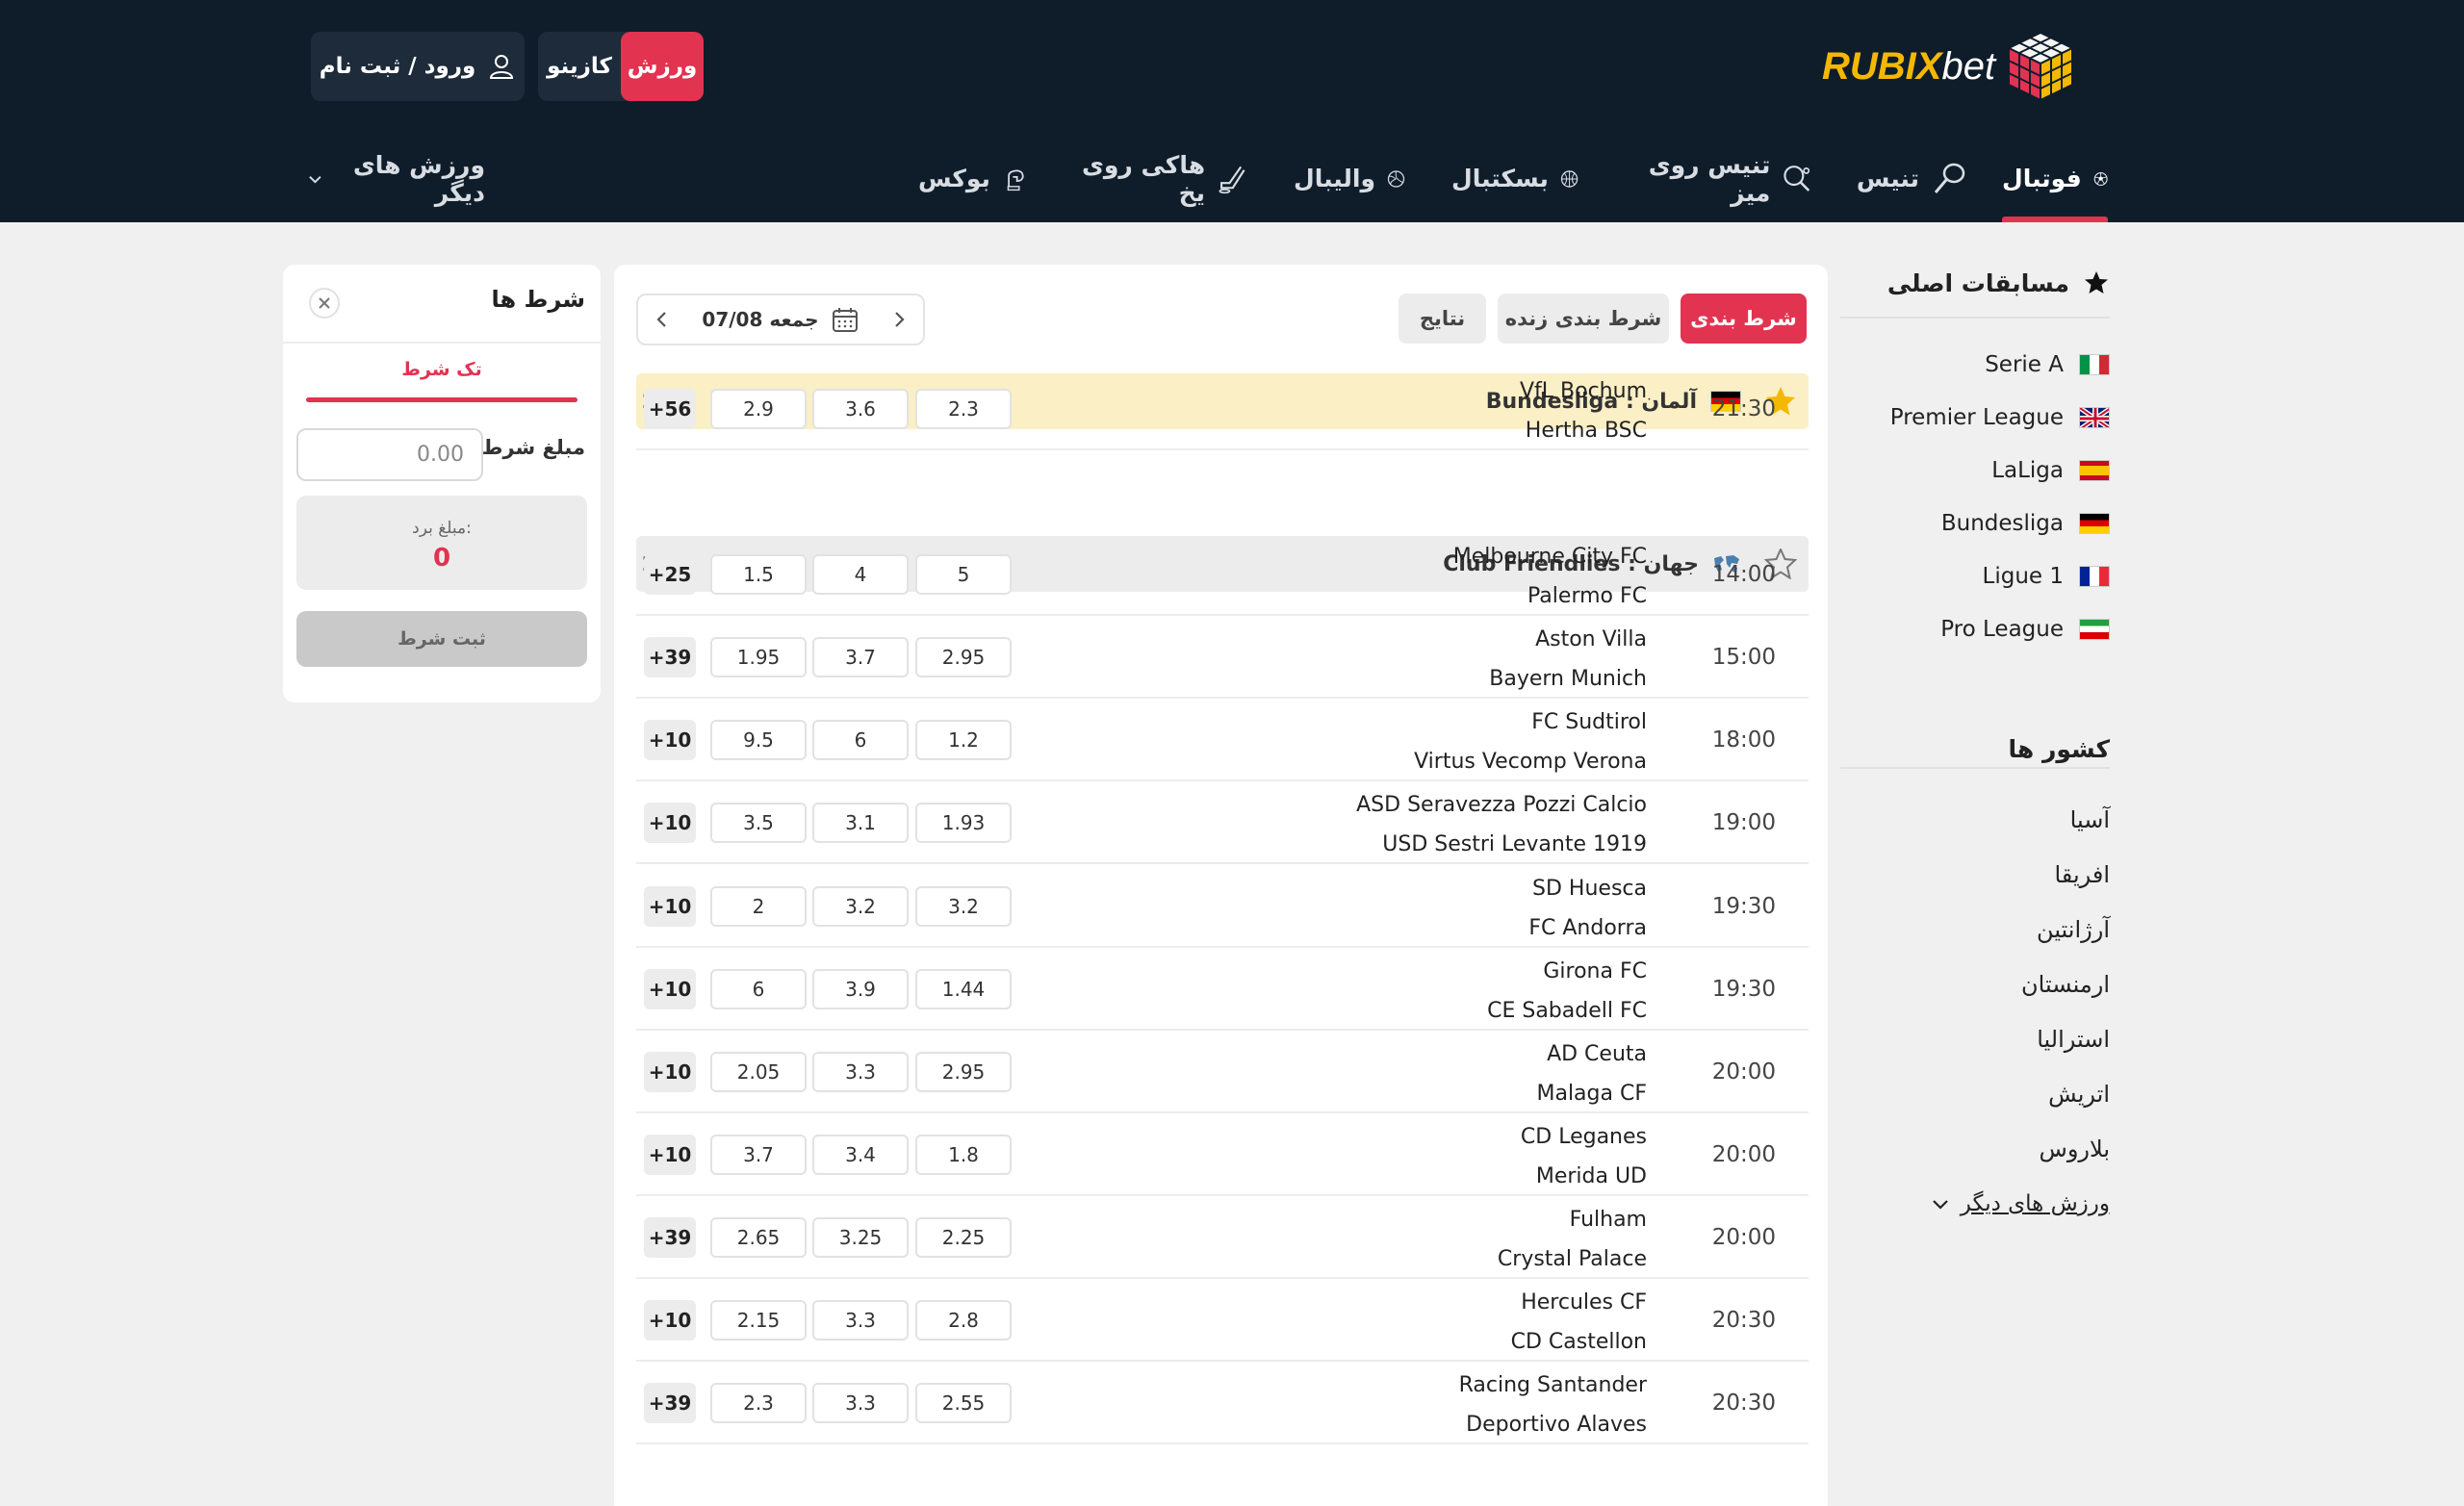 The height and width of the screenshot is (1506, 2464). I want to click on place-bet-button: ثبت شرط, so click(441, 639).